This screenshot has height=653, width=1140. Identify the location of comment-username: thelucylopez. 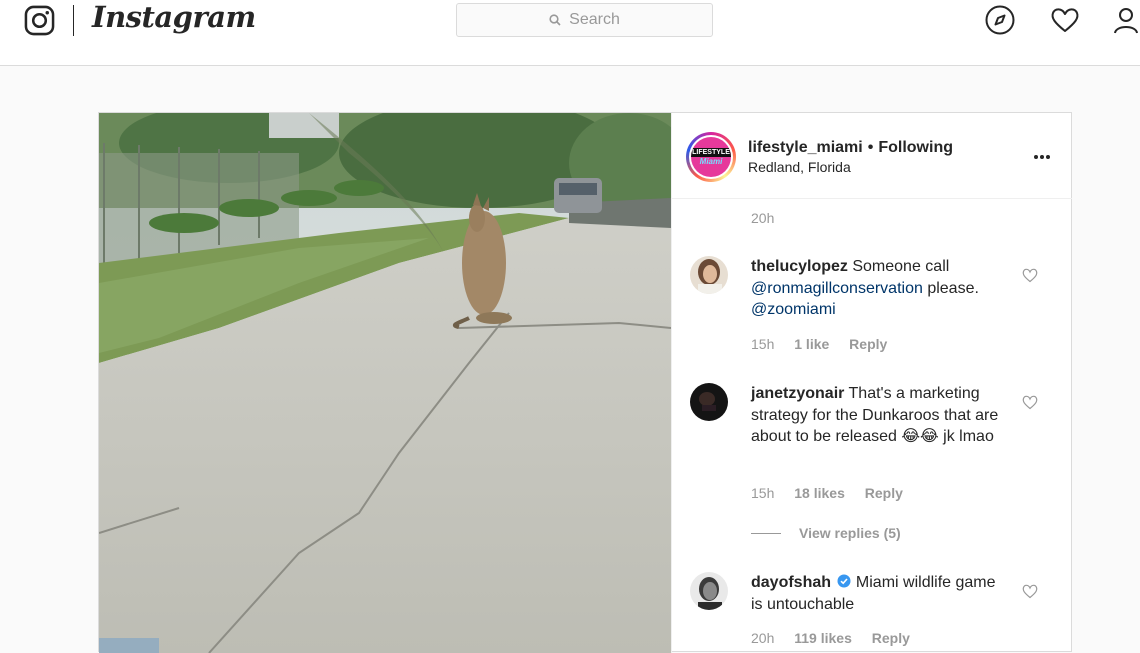
(799, 266).